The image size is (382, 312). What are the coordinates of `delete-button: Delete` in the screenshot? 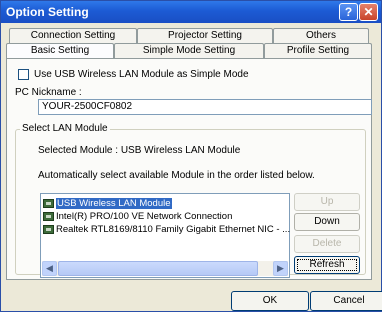 It's located at (327, 244).